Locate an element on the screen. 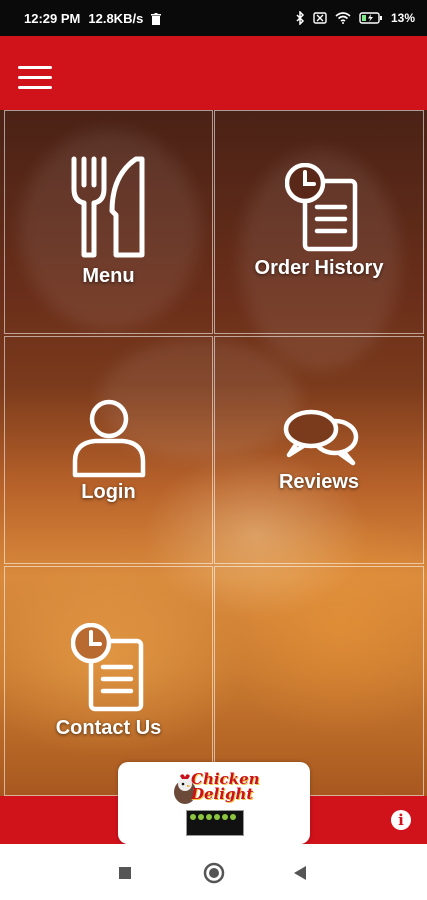 The height and width of the screenshot is (900, 427). recent-apps-button is located at coordinates (125, 875).